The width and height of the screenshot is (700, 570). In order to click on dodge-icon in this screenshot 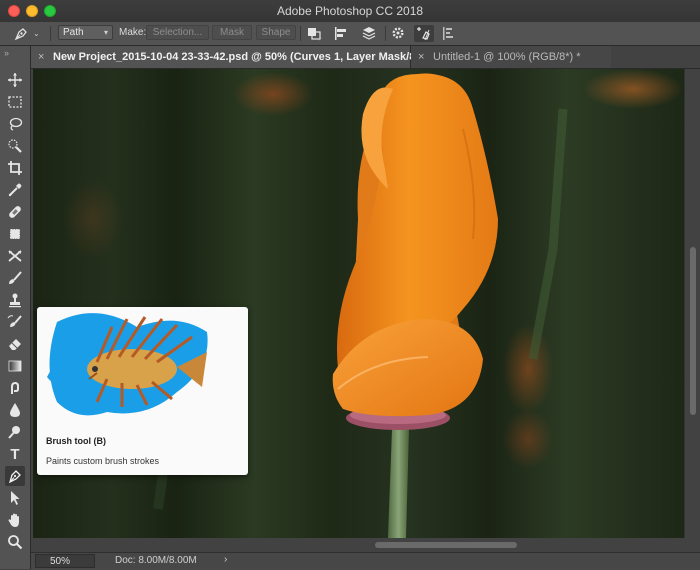, I will do `click(14, 432)`.